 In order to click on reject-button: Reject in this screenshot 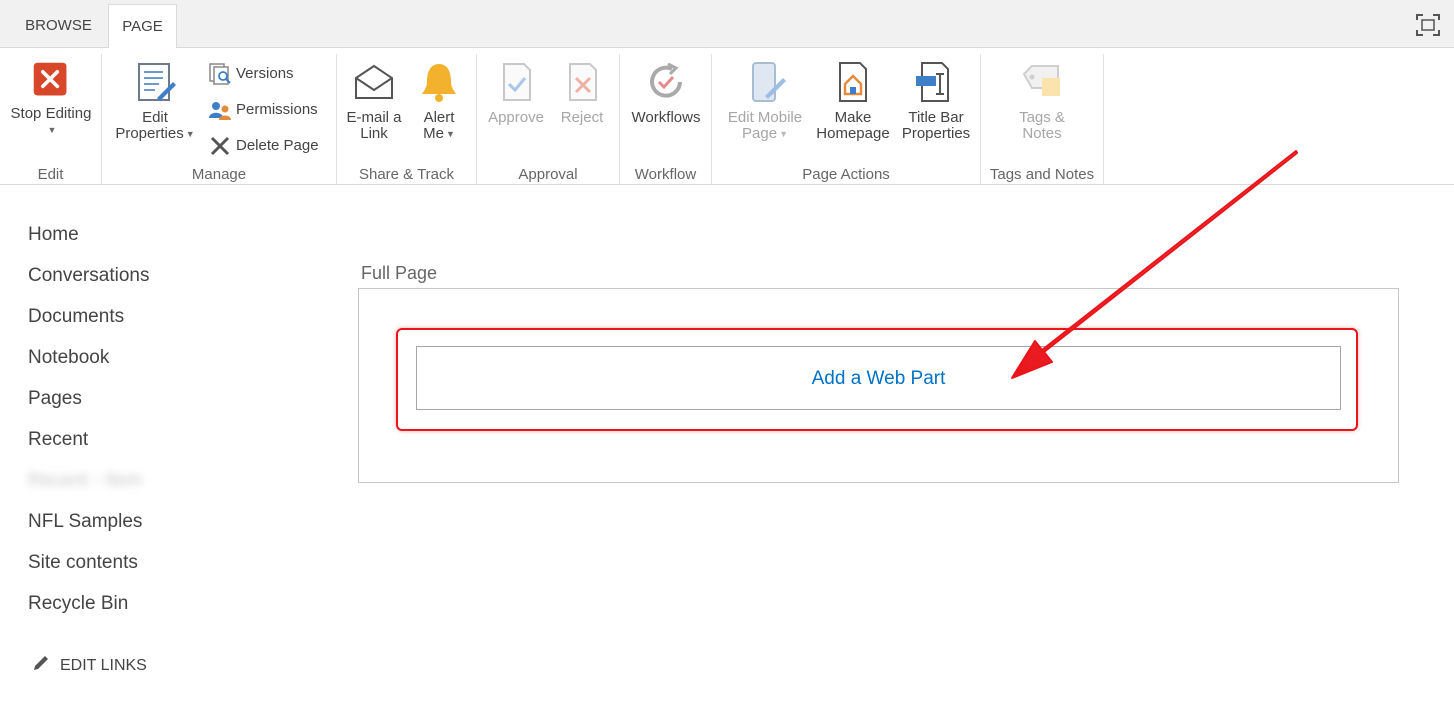, I will do `click(582, 93)`.